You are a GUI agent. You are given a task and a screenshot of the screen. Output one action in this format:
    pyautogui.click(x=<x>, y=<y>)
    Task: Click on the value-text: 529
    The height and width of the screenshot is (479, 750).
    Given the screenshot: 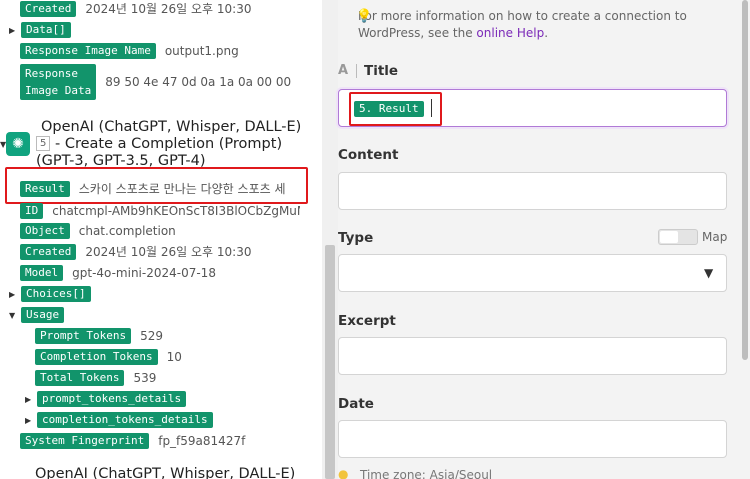 What is the action you would take?
    pyautogui.click(x=151, y=336)
    